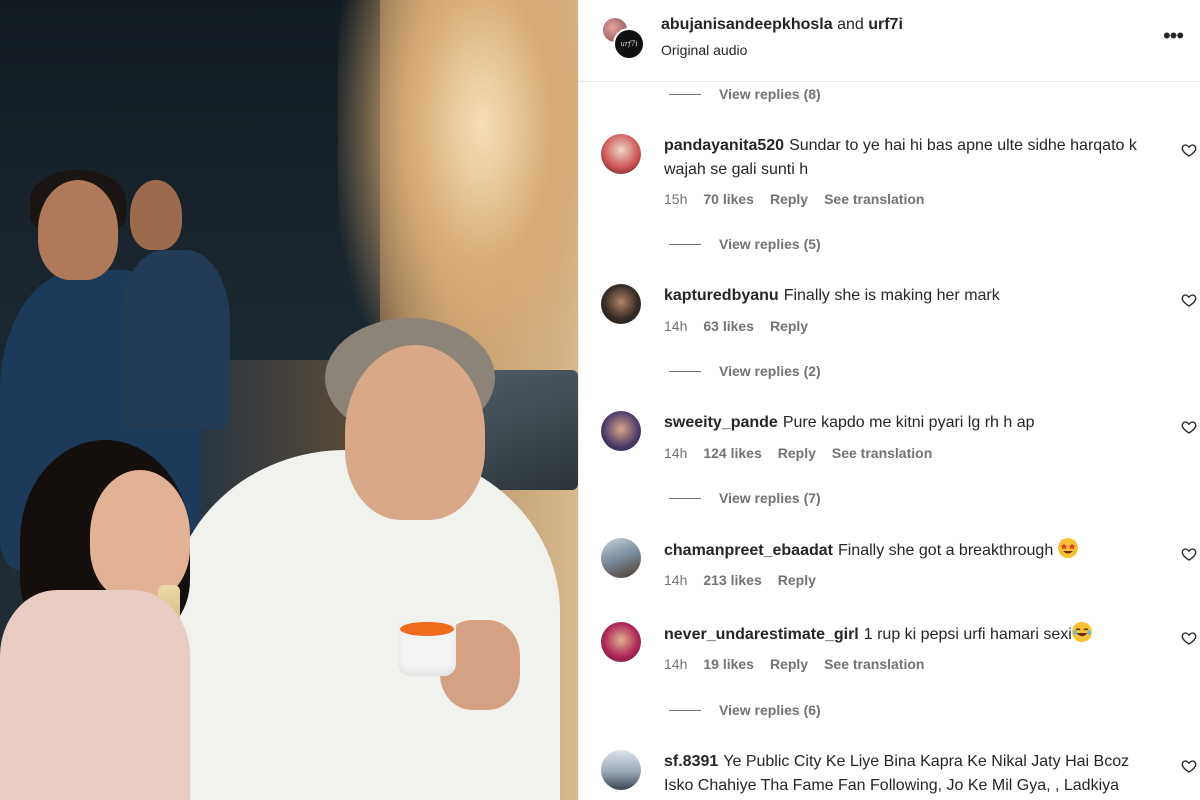 This screenshot has width=1200, height=800. I want to click on comment-likes: 213 likes, so click(732, 580).